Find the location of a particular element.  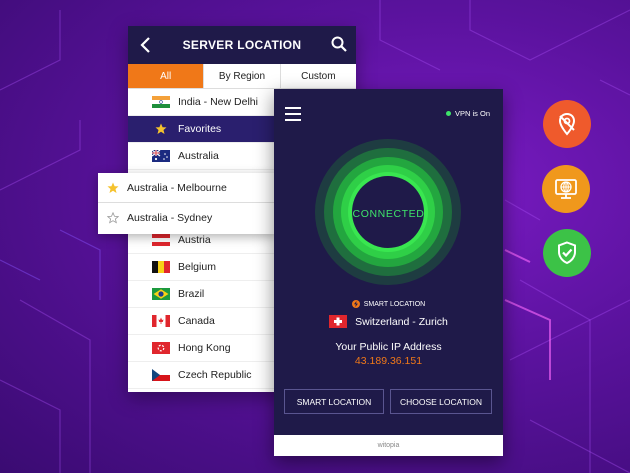

vpn-status: VPN is On is located at coordinates (467, 113).